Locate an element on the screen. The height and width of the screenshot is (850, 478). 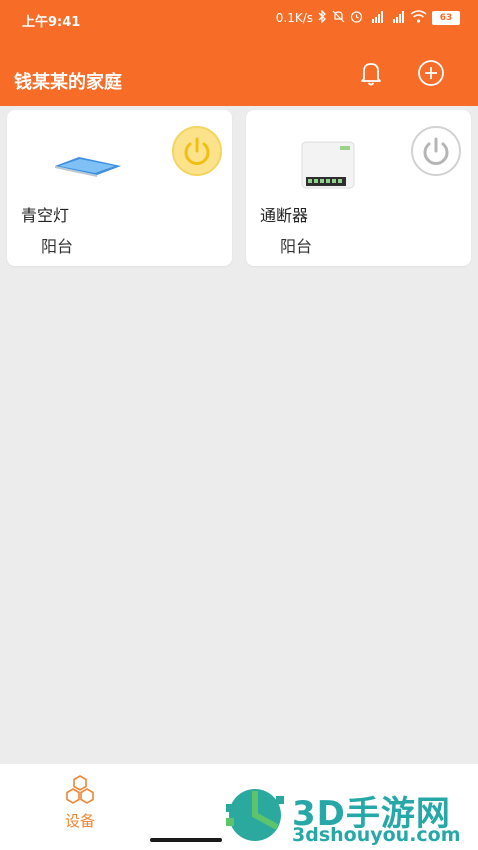
tab-devices: 设备 is located at coordinates (80, 802).